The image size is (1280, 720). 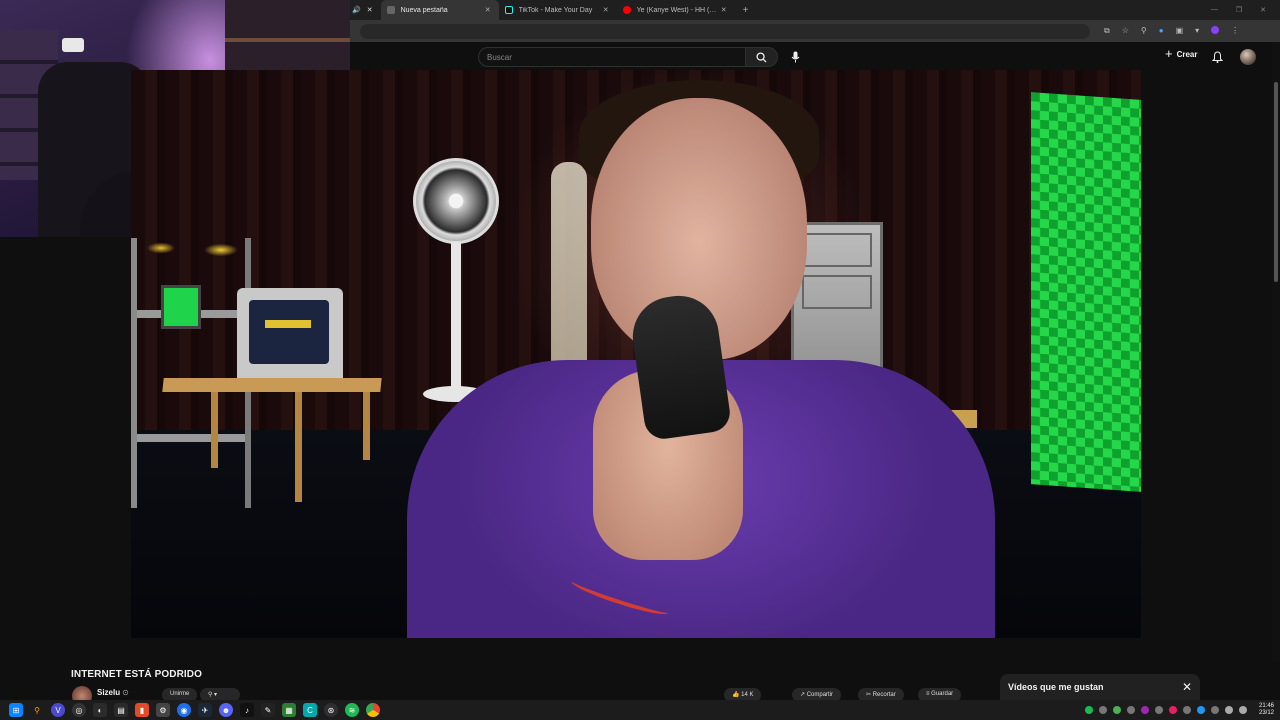 What do you see at coordinates (226, 710) in the screenshot?
I see `discord-icon: ☻` at bounding box center [226, 710].